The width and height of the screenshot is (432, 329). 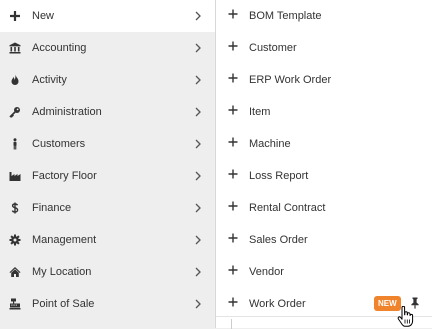 What do you see at coordinates (107, 144) in the screenshot?
I see `menu-item-customers: Customers` at bounding box center [107, 144].